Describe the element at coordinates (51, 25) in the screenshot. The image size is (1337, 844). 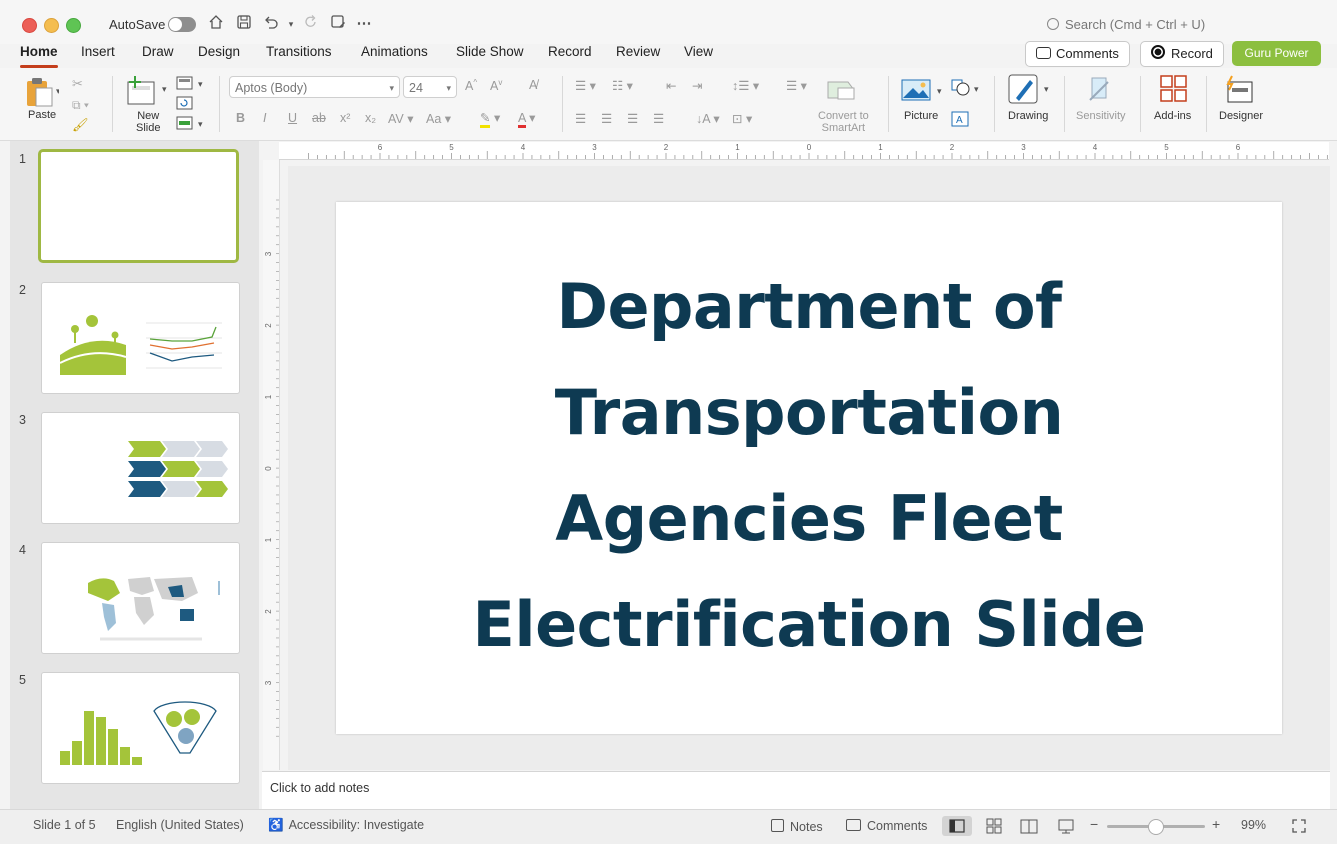
I see `minimize-window-button` at that location.